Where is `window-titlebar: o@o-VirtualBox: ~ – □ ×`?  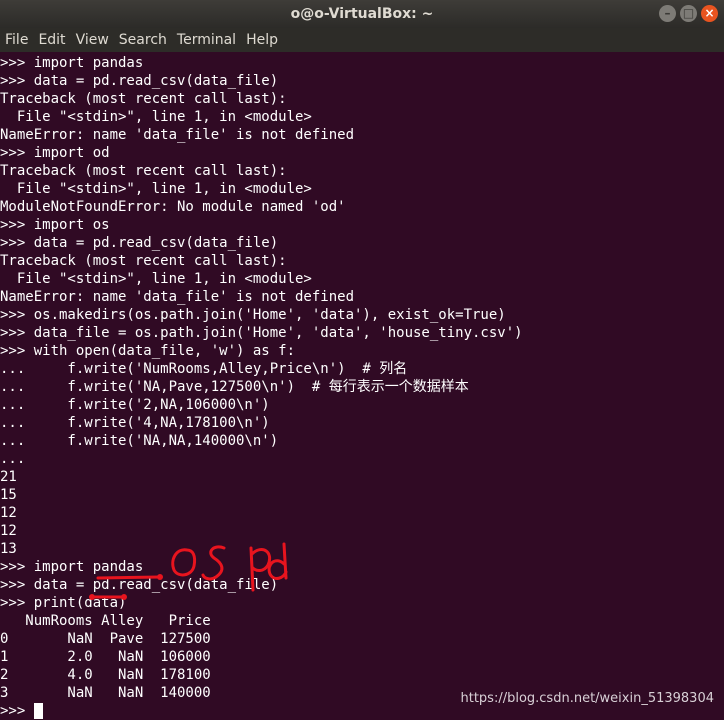 window-titlebar: o@o-VirtualBox: ~ – □ × is located at coordinates (362, 14).